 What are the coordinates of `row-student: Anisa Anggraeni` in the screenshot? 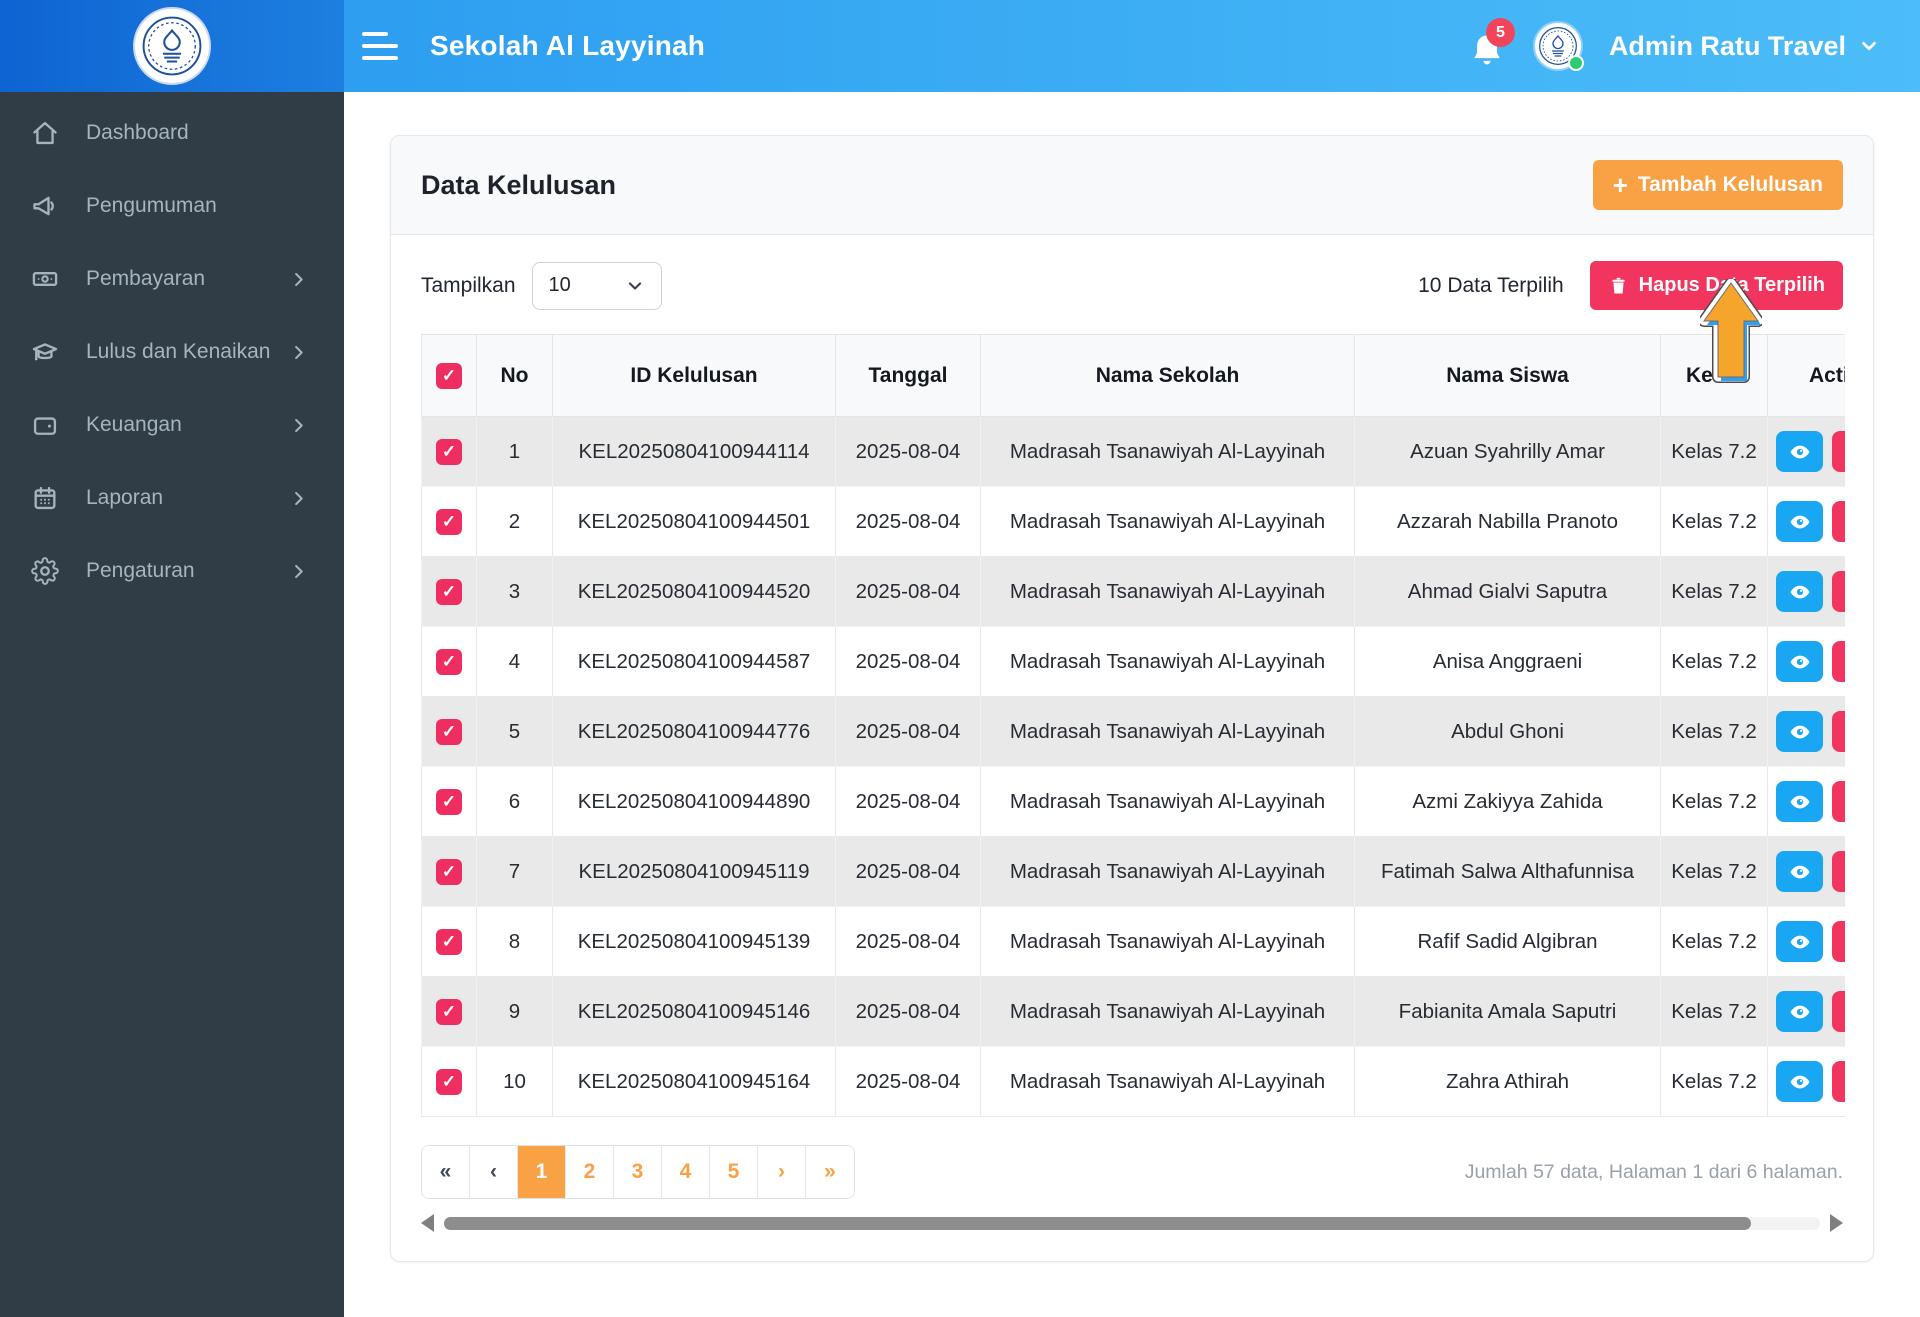 It's located at (1507, 661).